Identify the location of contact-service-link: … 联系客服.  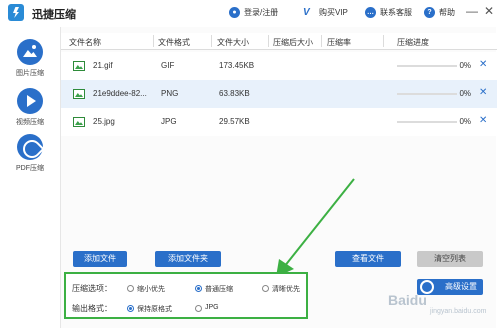
(388, 12).